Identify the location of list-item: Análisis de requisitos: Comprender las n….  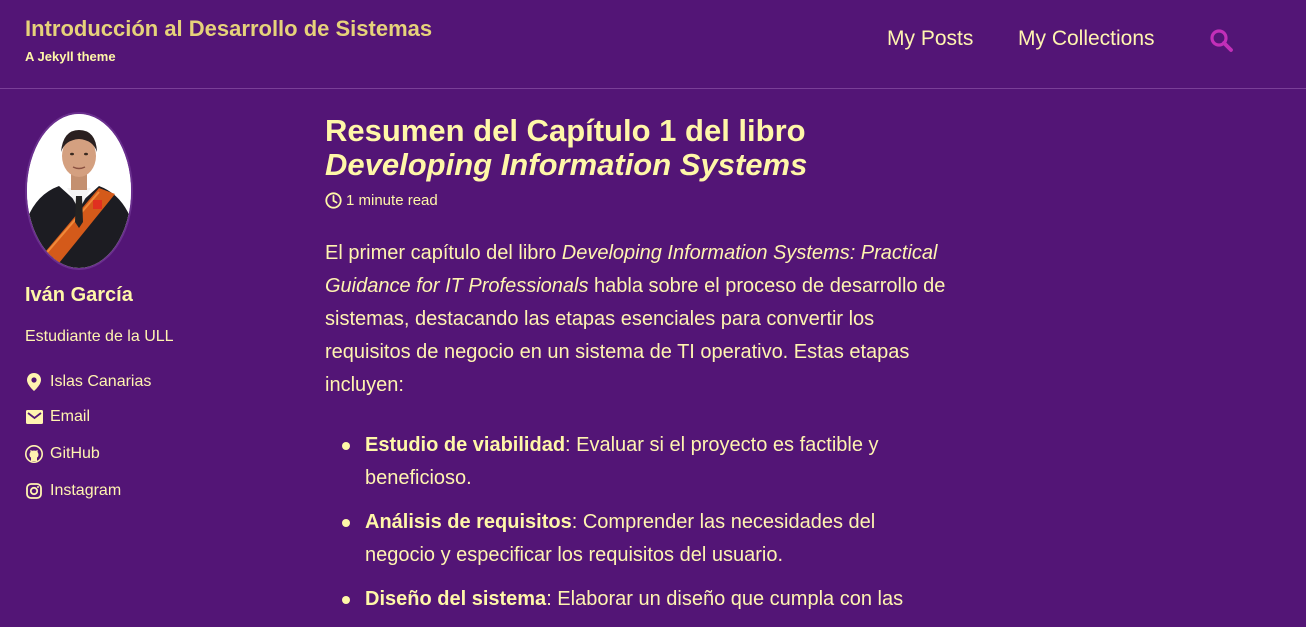
(635, 539).